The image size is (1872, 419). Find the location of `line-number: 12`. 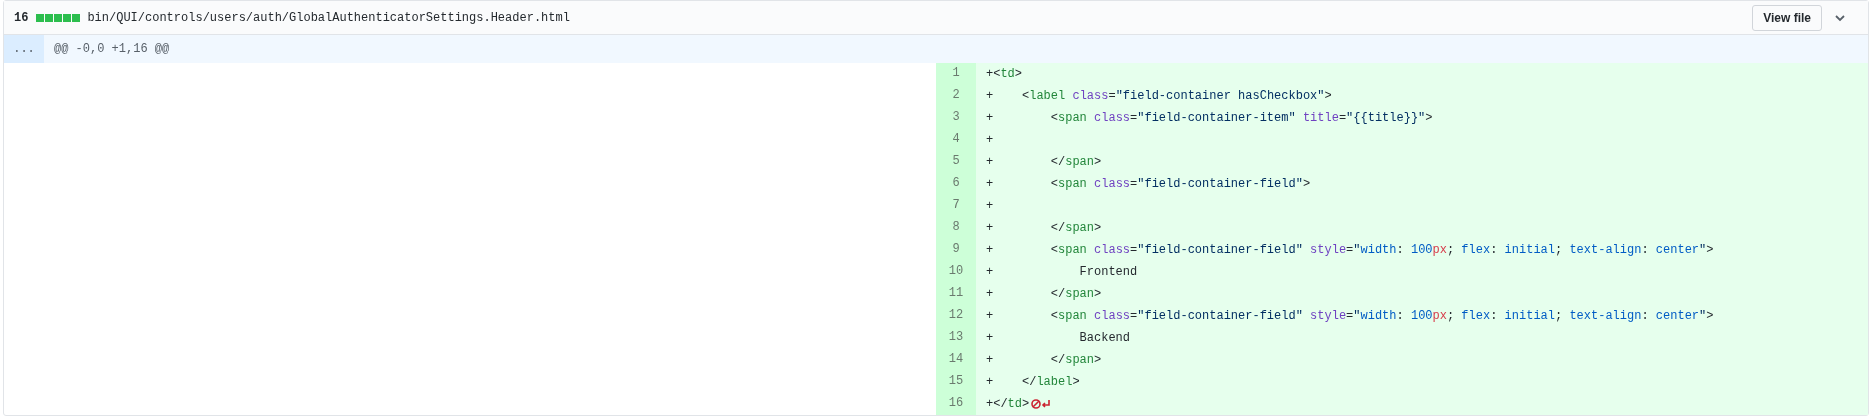

line-number: 12 is located at coordinates (956, 316).